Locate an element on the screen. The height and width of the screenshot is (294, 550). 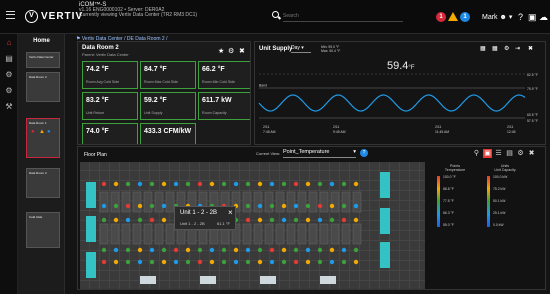
star-icon: ★ is located at coordinates (221, 51).